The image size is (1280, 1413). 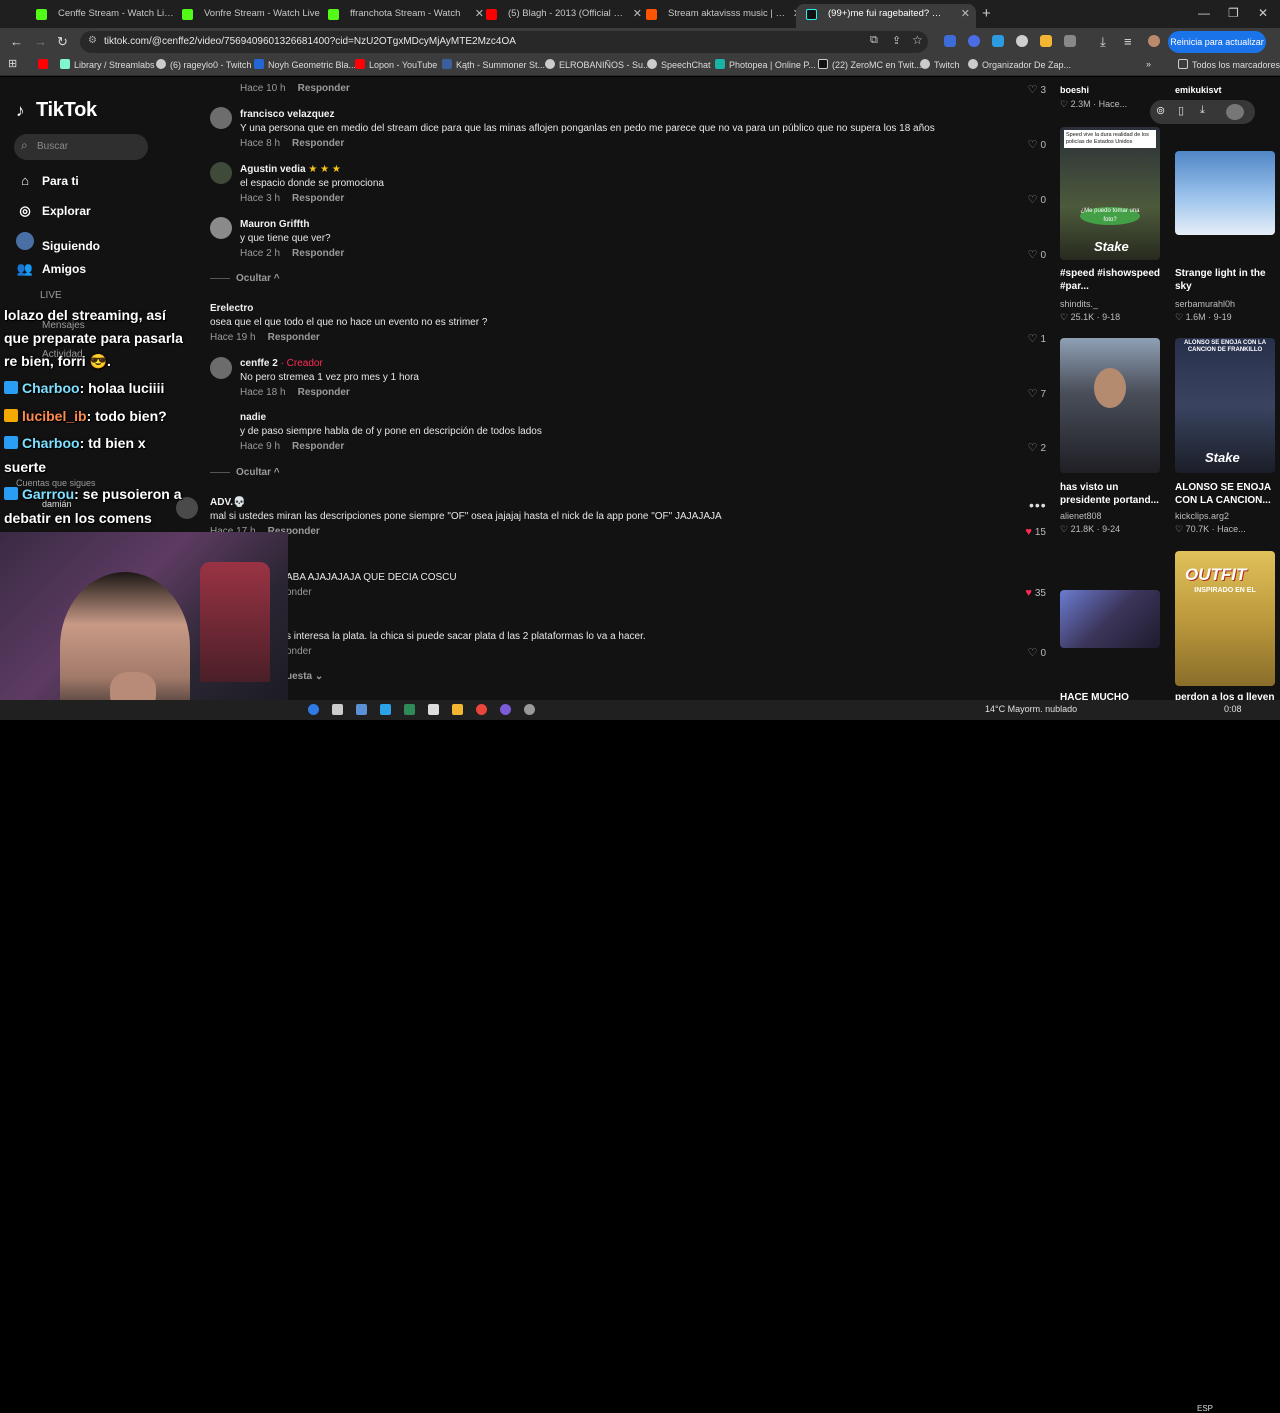 I want to click on view-replies-button: uesta ⌄, so click(x=304, y=676).